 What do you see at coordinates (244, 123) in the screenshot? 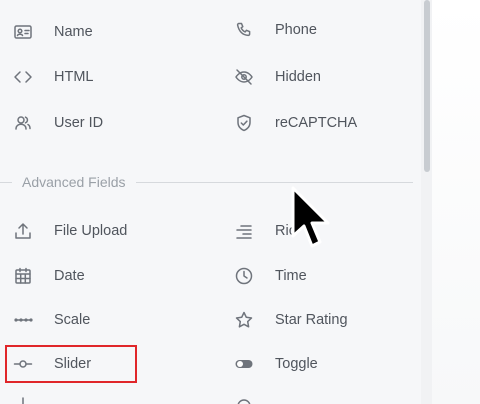
I see `shield-check-icon` at bounding box center [244, 123].